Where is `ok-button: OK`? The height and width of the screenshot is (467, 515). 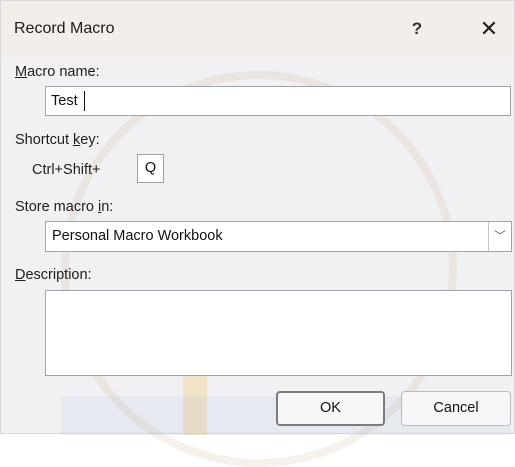
ok-button: OK is located at coordinates (330, 408).